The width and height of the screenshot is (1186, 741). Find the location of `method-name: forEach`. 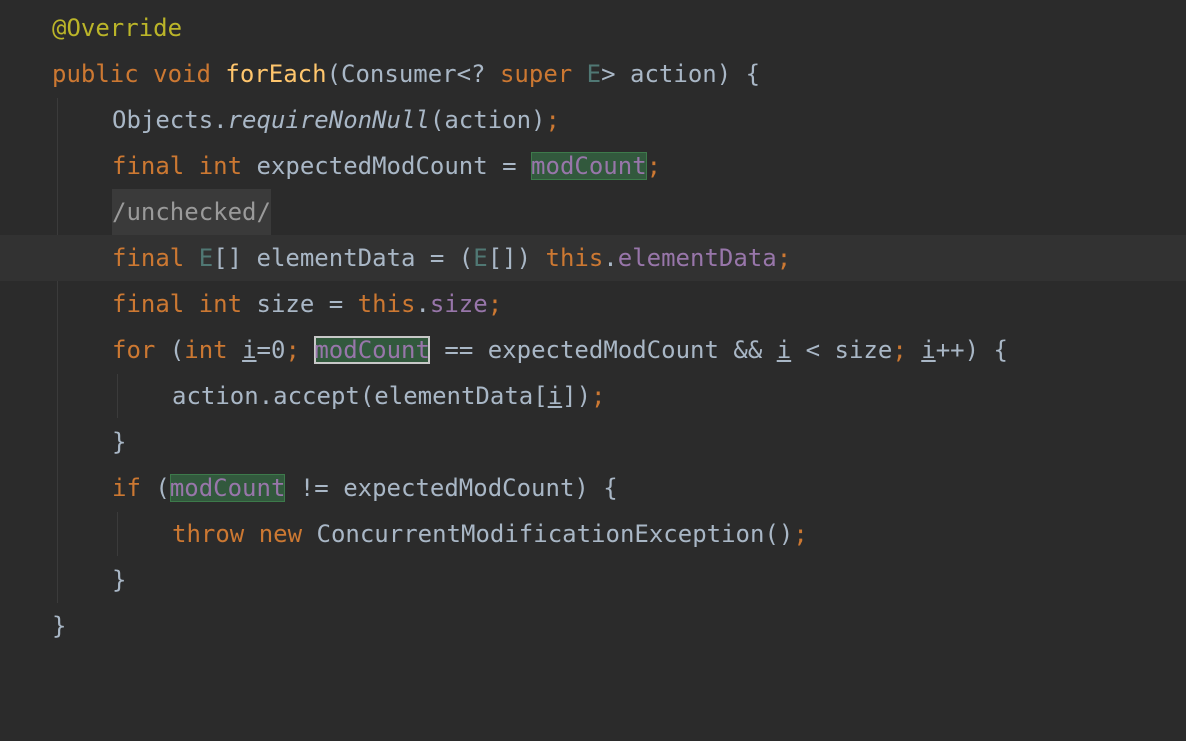

method-name: forEach is located at coordinates (276, 74).